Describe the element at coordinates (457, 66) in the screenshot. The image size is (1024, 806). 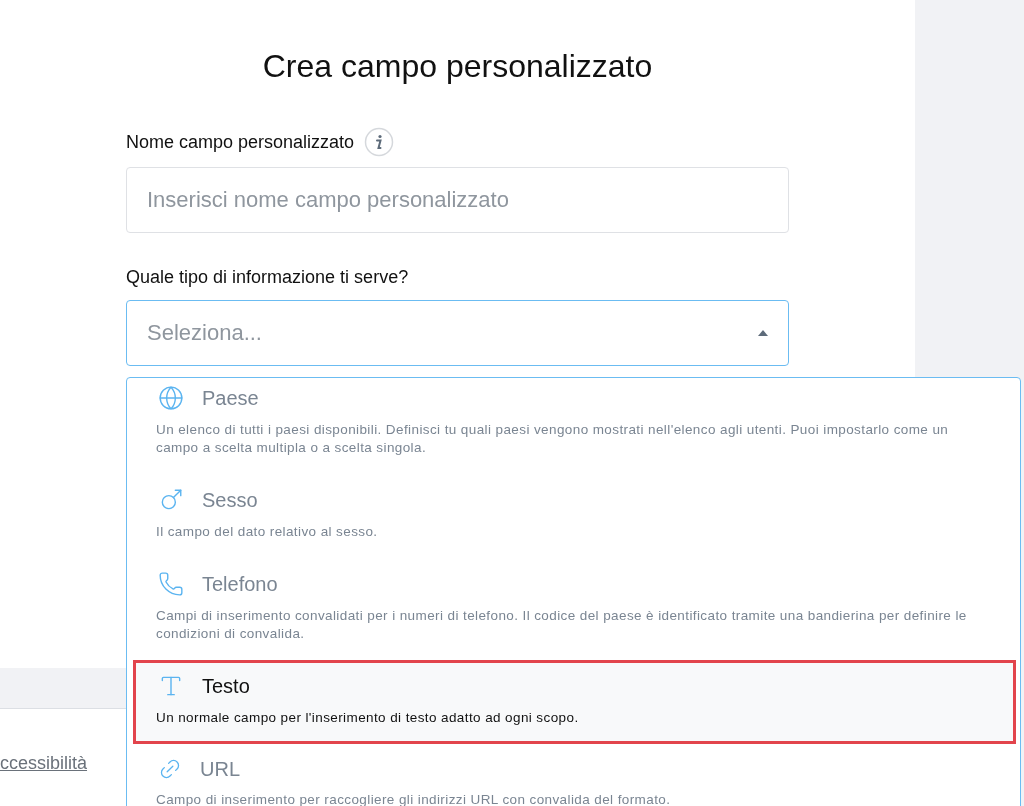
I see `page-title: Crea campo personalizzato` at that location.